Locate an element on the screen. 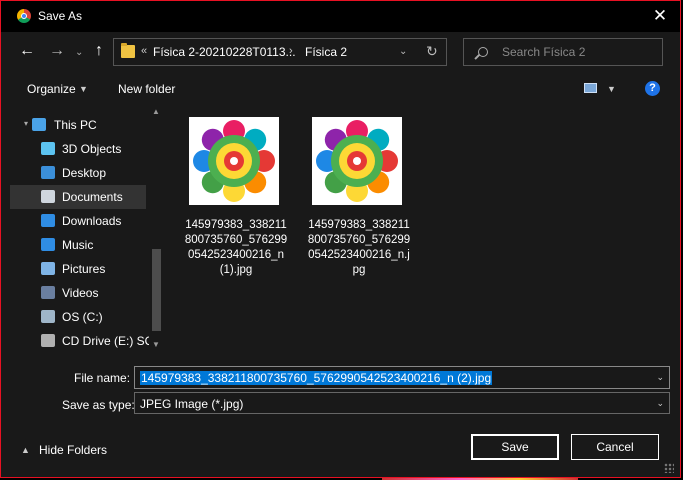 The image size is (683, 480). pictures-icon is located at coordinates (48, 268).